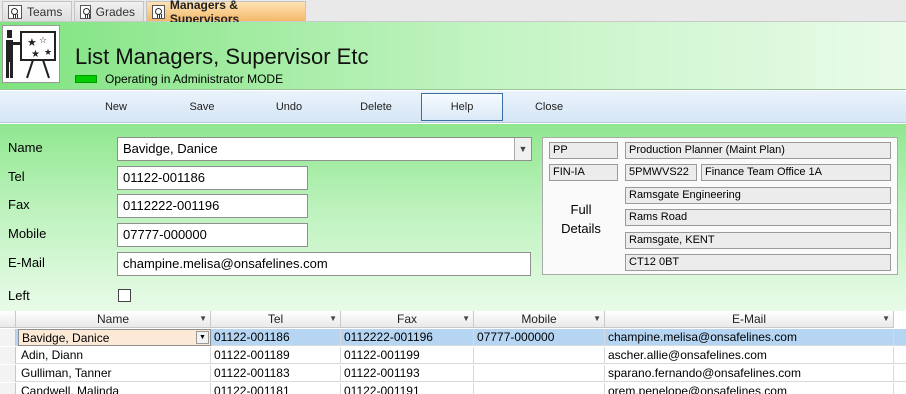  I want to click on column-header-mobile: Mobile ▼, so click(539, 319).